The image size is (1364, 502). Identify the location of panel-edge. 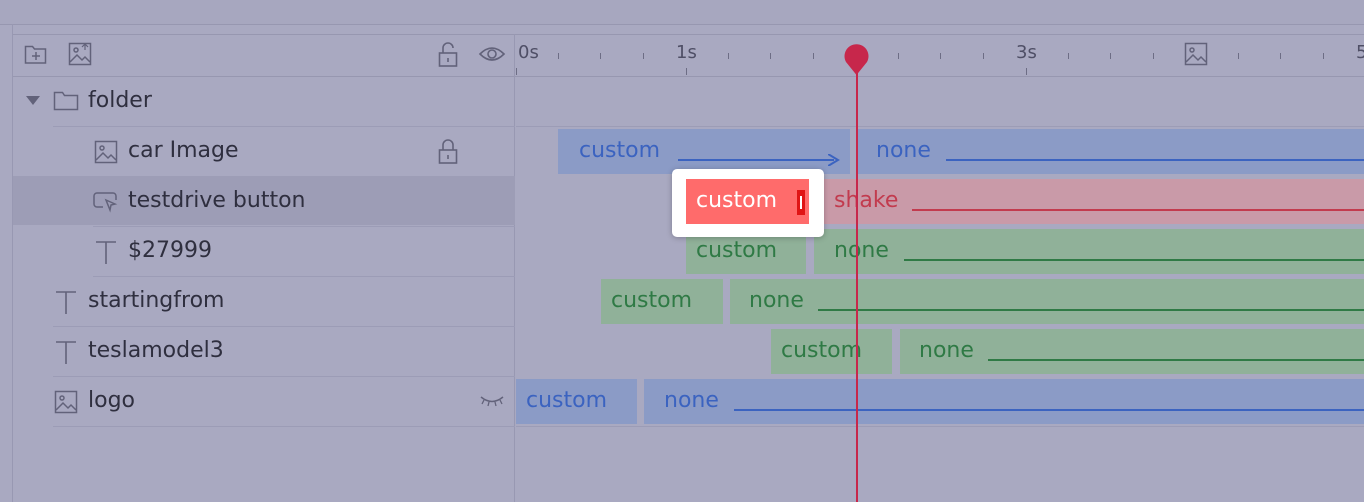
(12, 263).